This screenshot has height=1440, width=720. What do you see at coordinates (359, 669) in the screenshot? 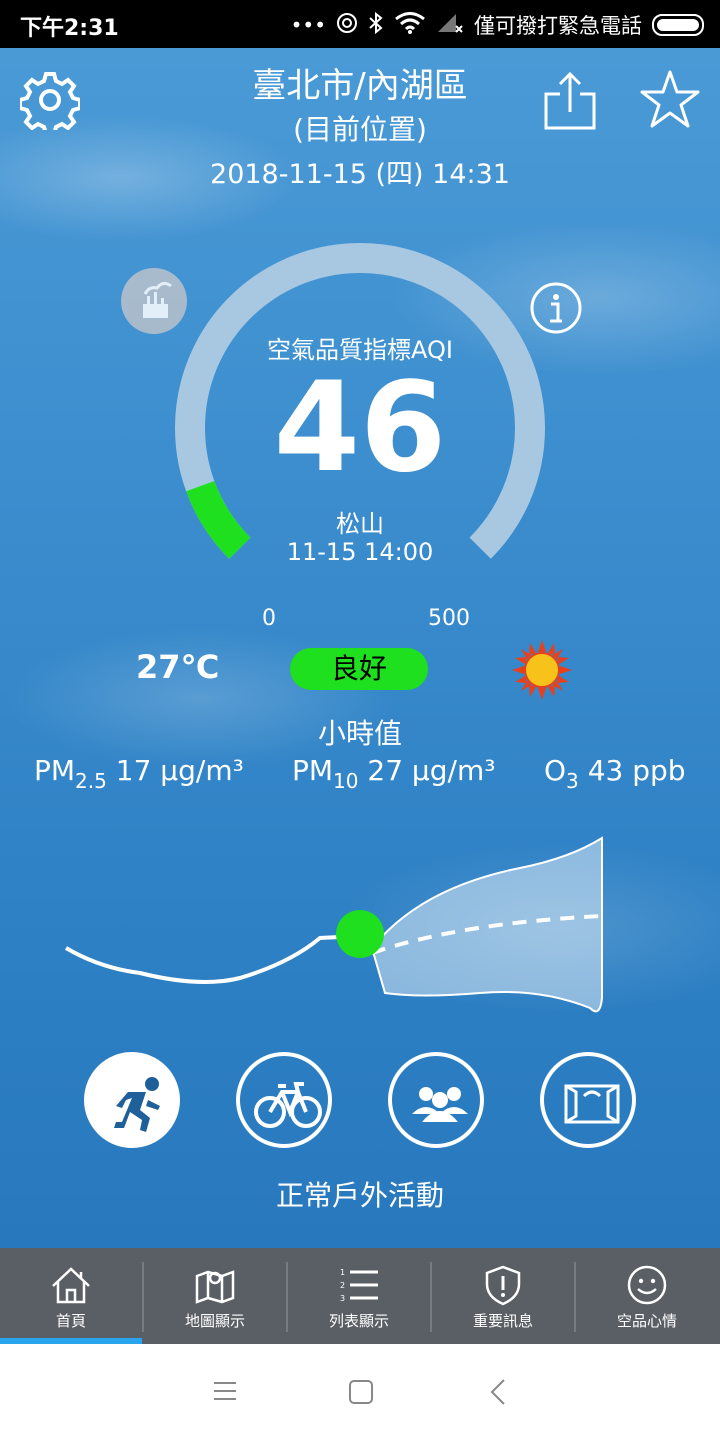
I see `aqi-status-badge: 良好` at bounding box center [359, 669].